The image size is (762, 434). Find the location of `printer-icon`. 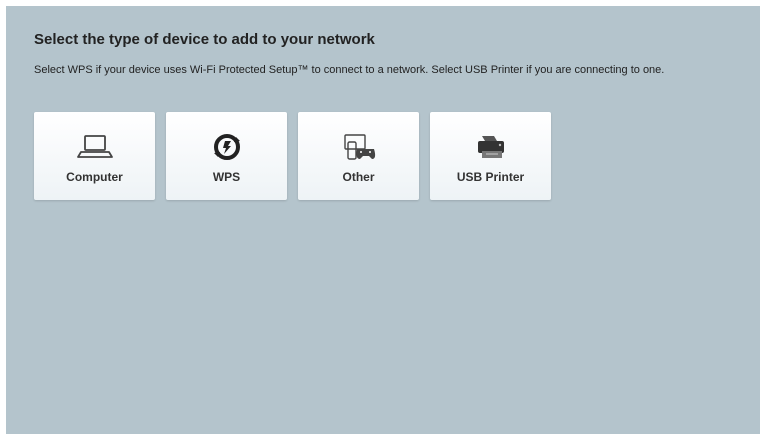

printer-icon is located at coordinates (490, 147).